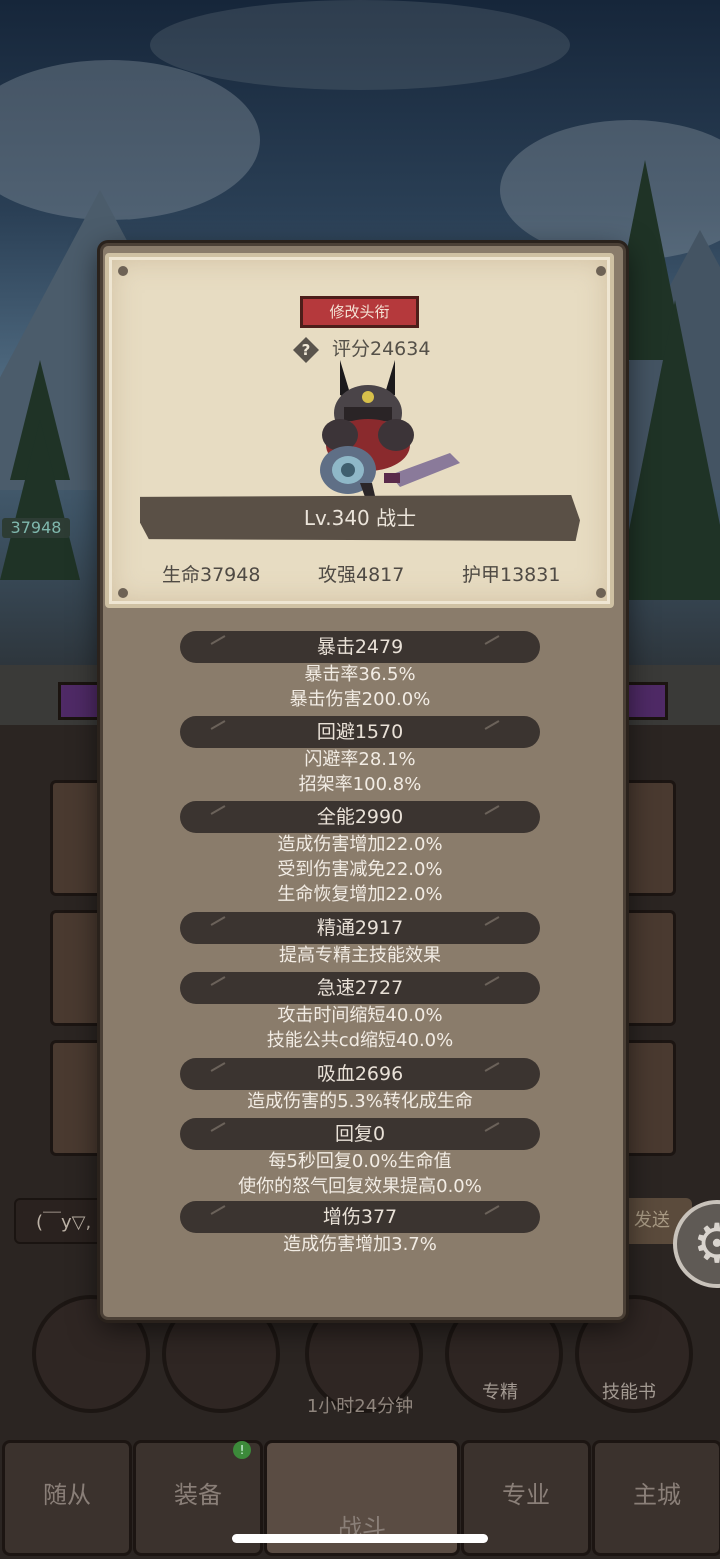  What do you see at coordinates (360, 647) in the screenshot?
I see `stat-header-crit: 暴击2479` at bounding box center [360, 647].